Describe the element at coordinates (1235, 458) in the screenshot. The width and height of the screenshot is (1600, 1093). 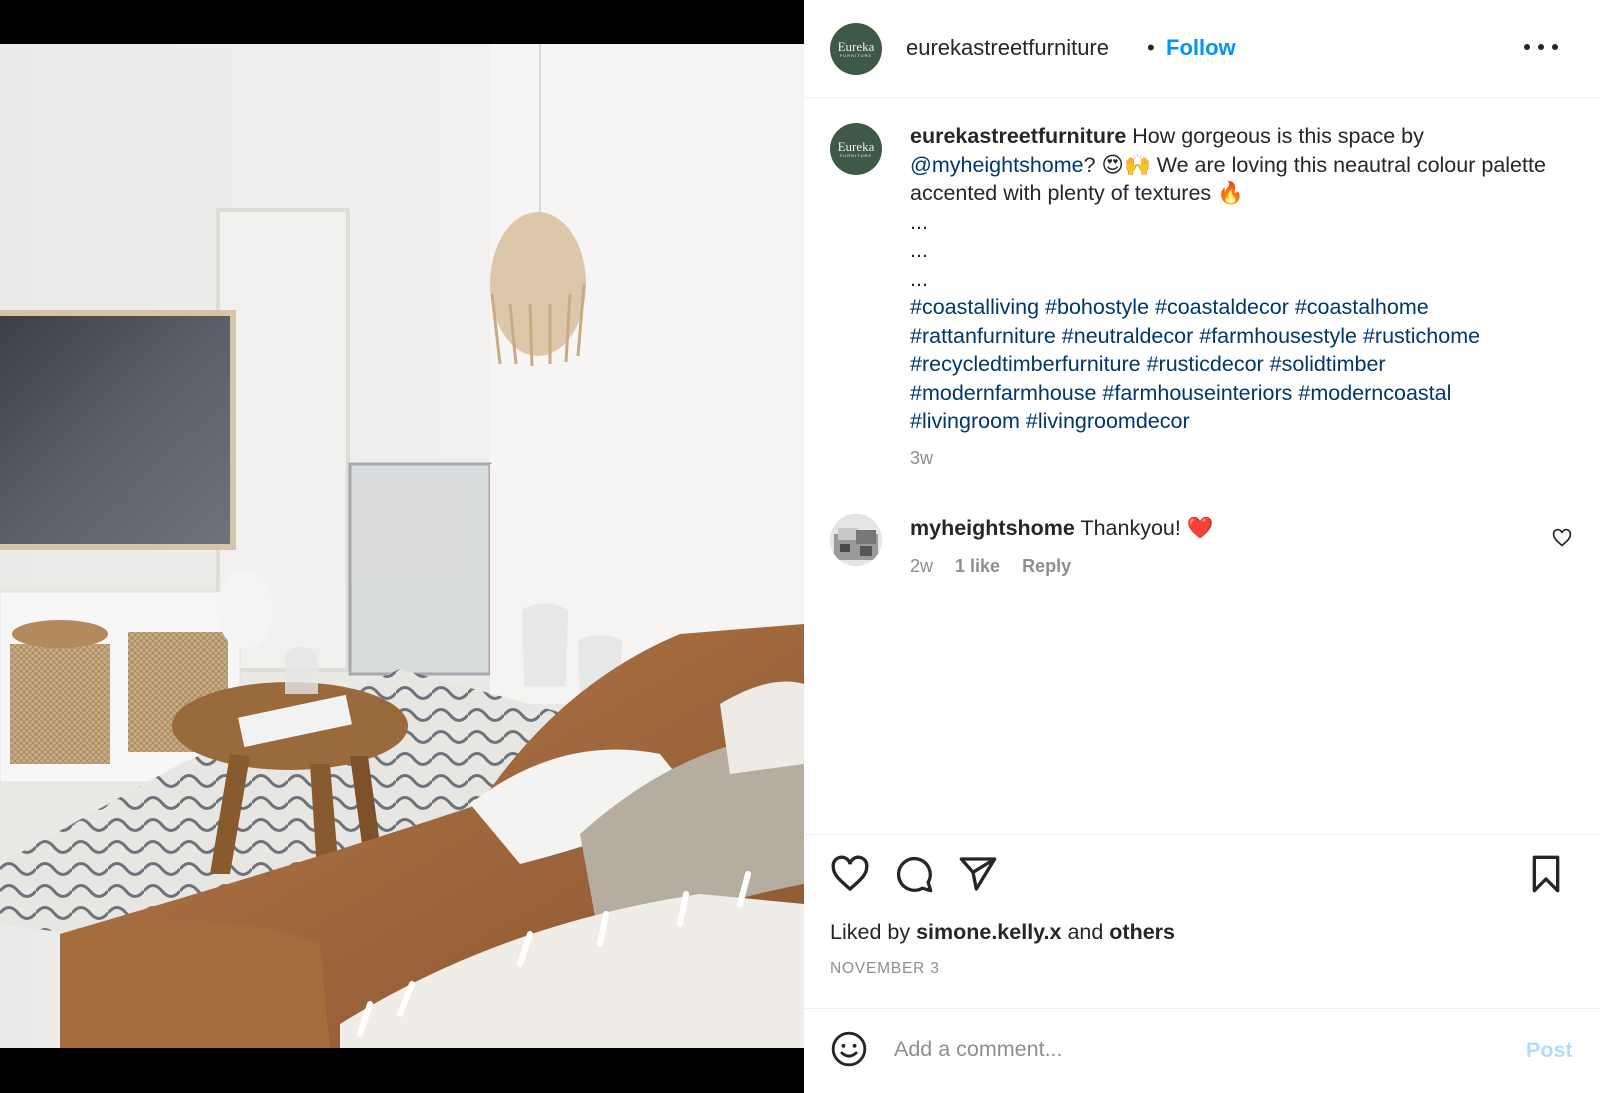
I see `caption-timestamp: 3w` at that location.